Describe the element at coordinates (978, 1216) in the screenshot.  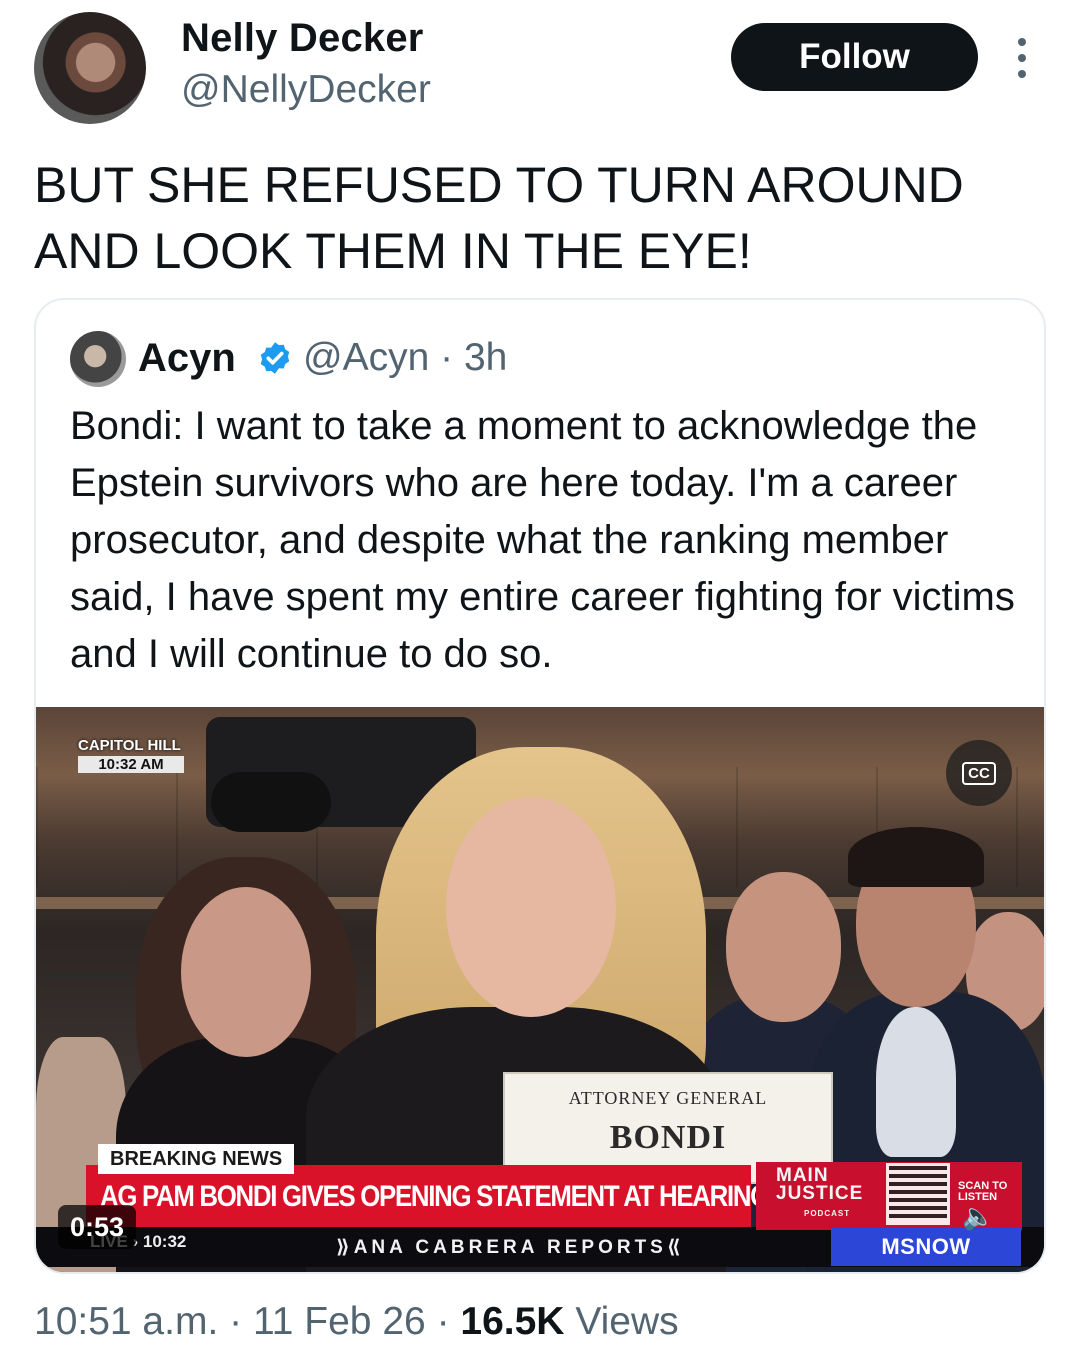
I see `speaker-icon: 🔈` at that location.